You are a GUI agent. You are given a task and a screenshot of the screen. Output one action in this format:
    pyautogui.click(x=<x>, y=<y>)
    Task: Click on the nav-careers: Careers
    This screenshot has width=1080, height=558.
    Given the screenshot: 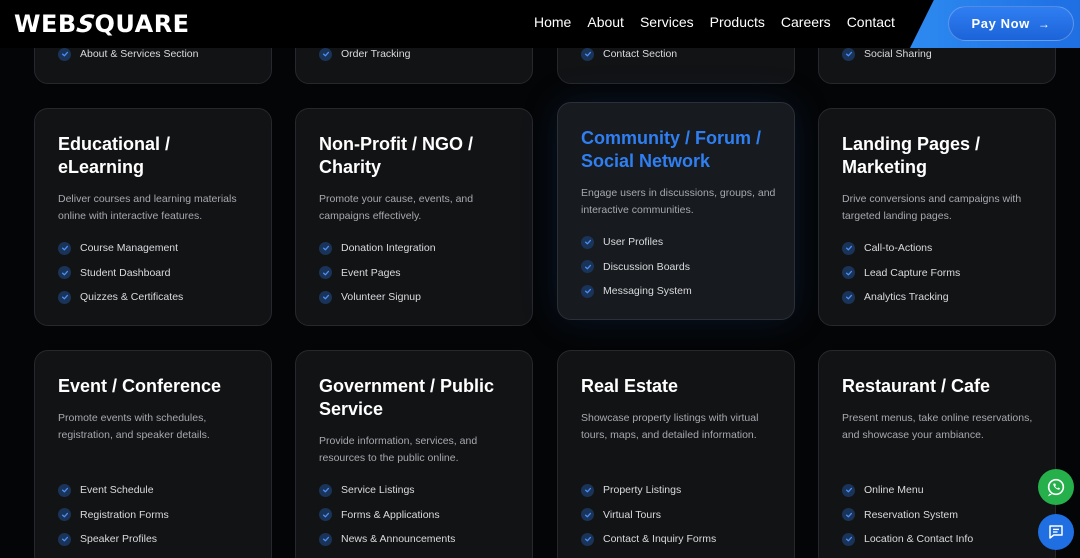 What is the action you would take?
    pyautogui.click(x=806, y=22)
    